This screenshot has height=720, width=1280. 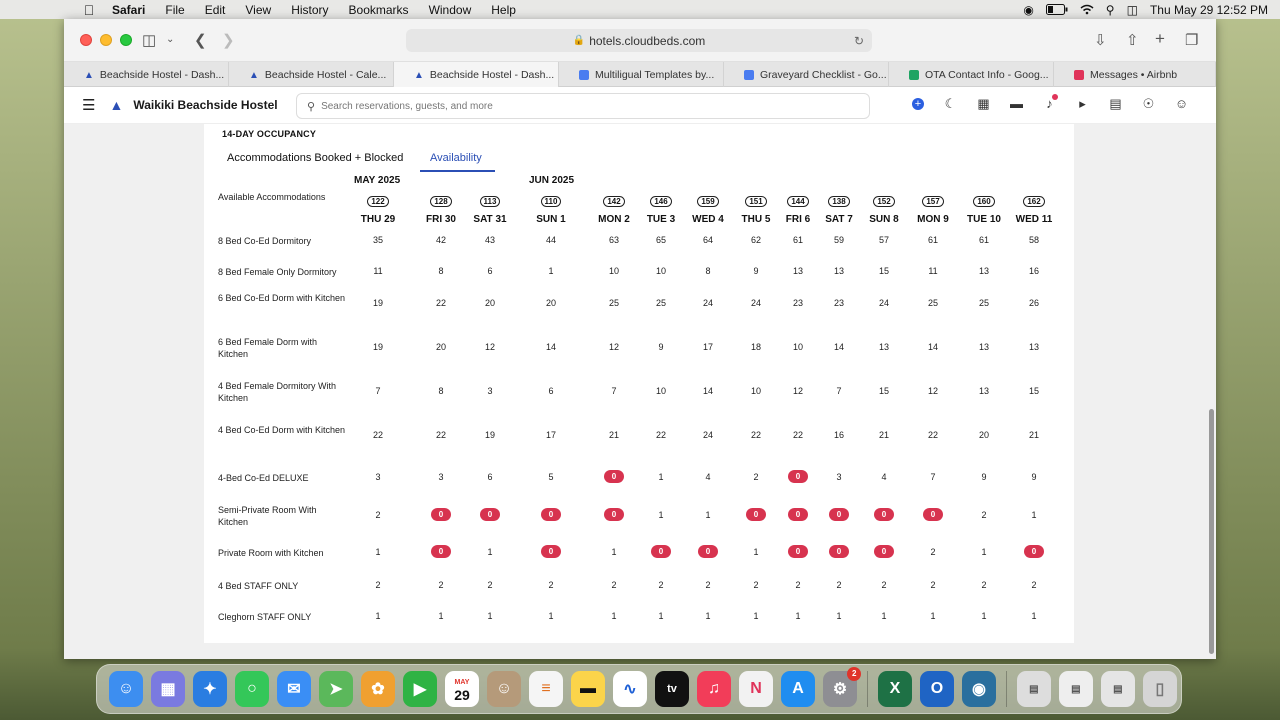 What do you see at coordinates (1160, 689) in the screenshot?
I see `trash-icon: ▯` at bounding box center [1160, 689].